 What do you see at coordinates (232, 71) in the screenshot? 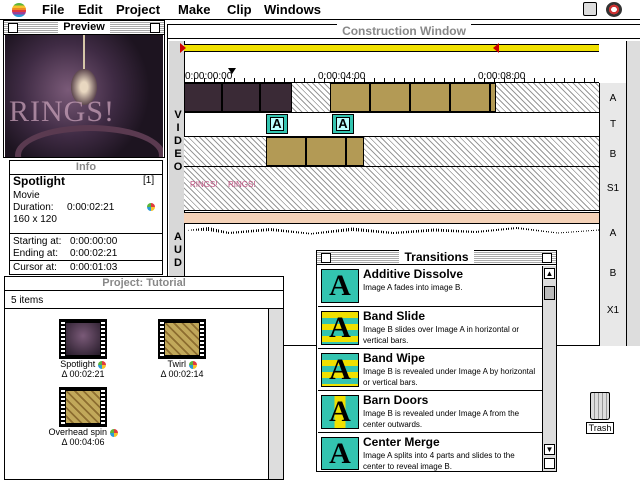
I see `edit-line-cursor-icon` at bounding box center [232, 71].